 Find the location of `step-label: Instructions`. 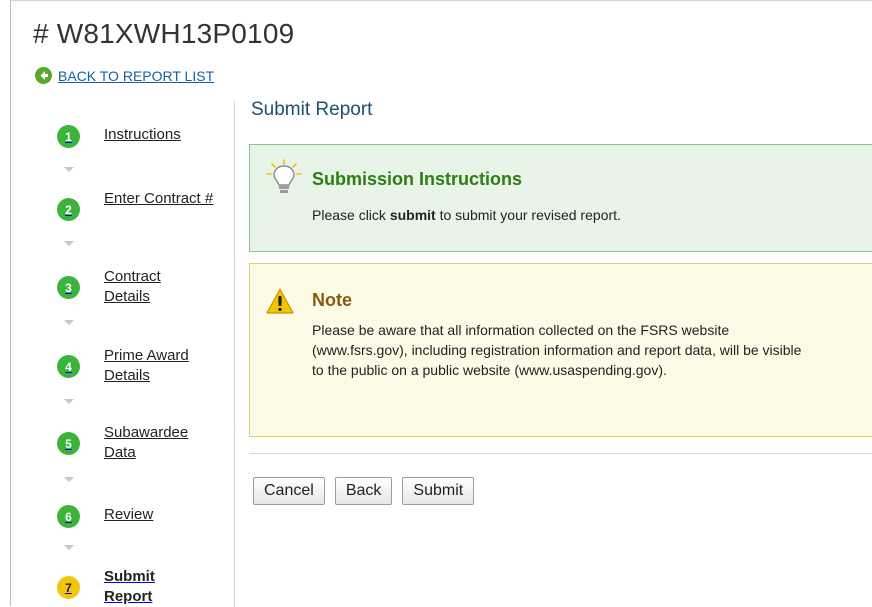

step-label: Instructions is located at coordinates (142, 134).